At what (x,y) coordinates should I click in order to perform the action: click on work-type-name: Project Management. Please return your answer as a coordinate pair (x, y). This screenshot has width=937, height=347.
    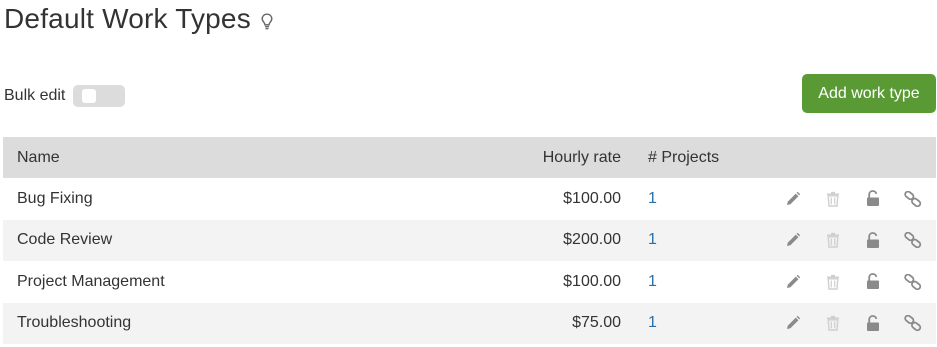
    Looking at the image, I should click on (91, 281).